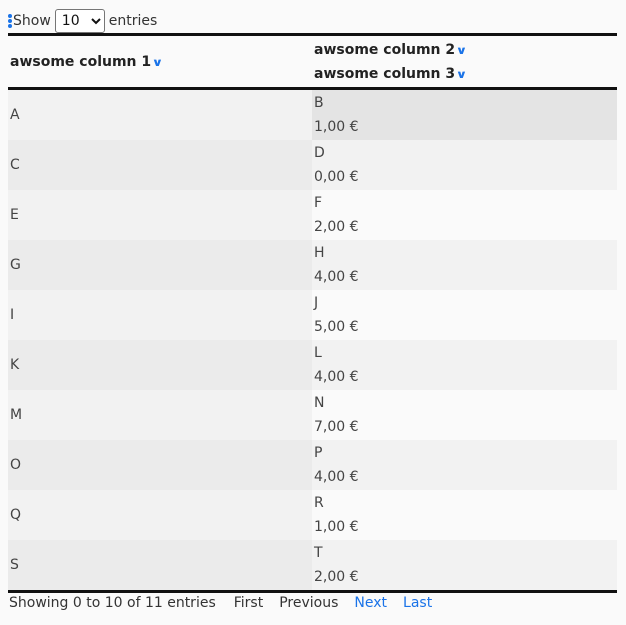 The height and width of the screenshot is (625, 626). Describe the element at coordinates (464, 165) in the screenshot. I see `cell-col2-3: D 0,00 €` at that location.